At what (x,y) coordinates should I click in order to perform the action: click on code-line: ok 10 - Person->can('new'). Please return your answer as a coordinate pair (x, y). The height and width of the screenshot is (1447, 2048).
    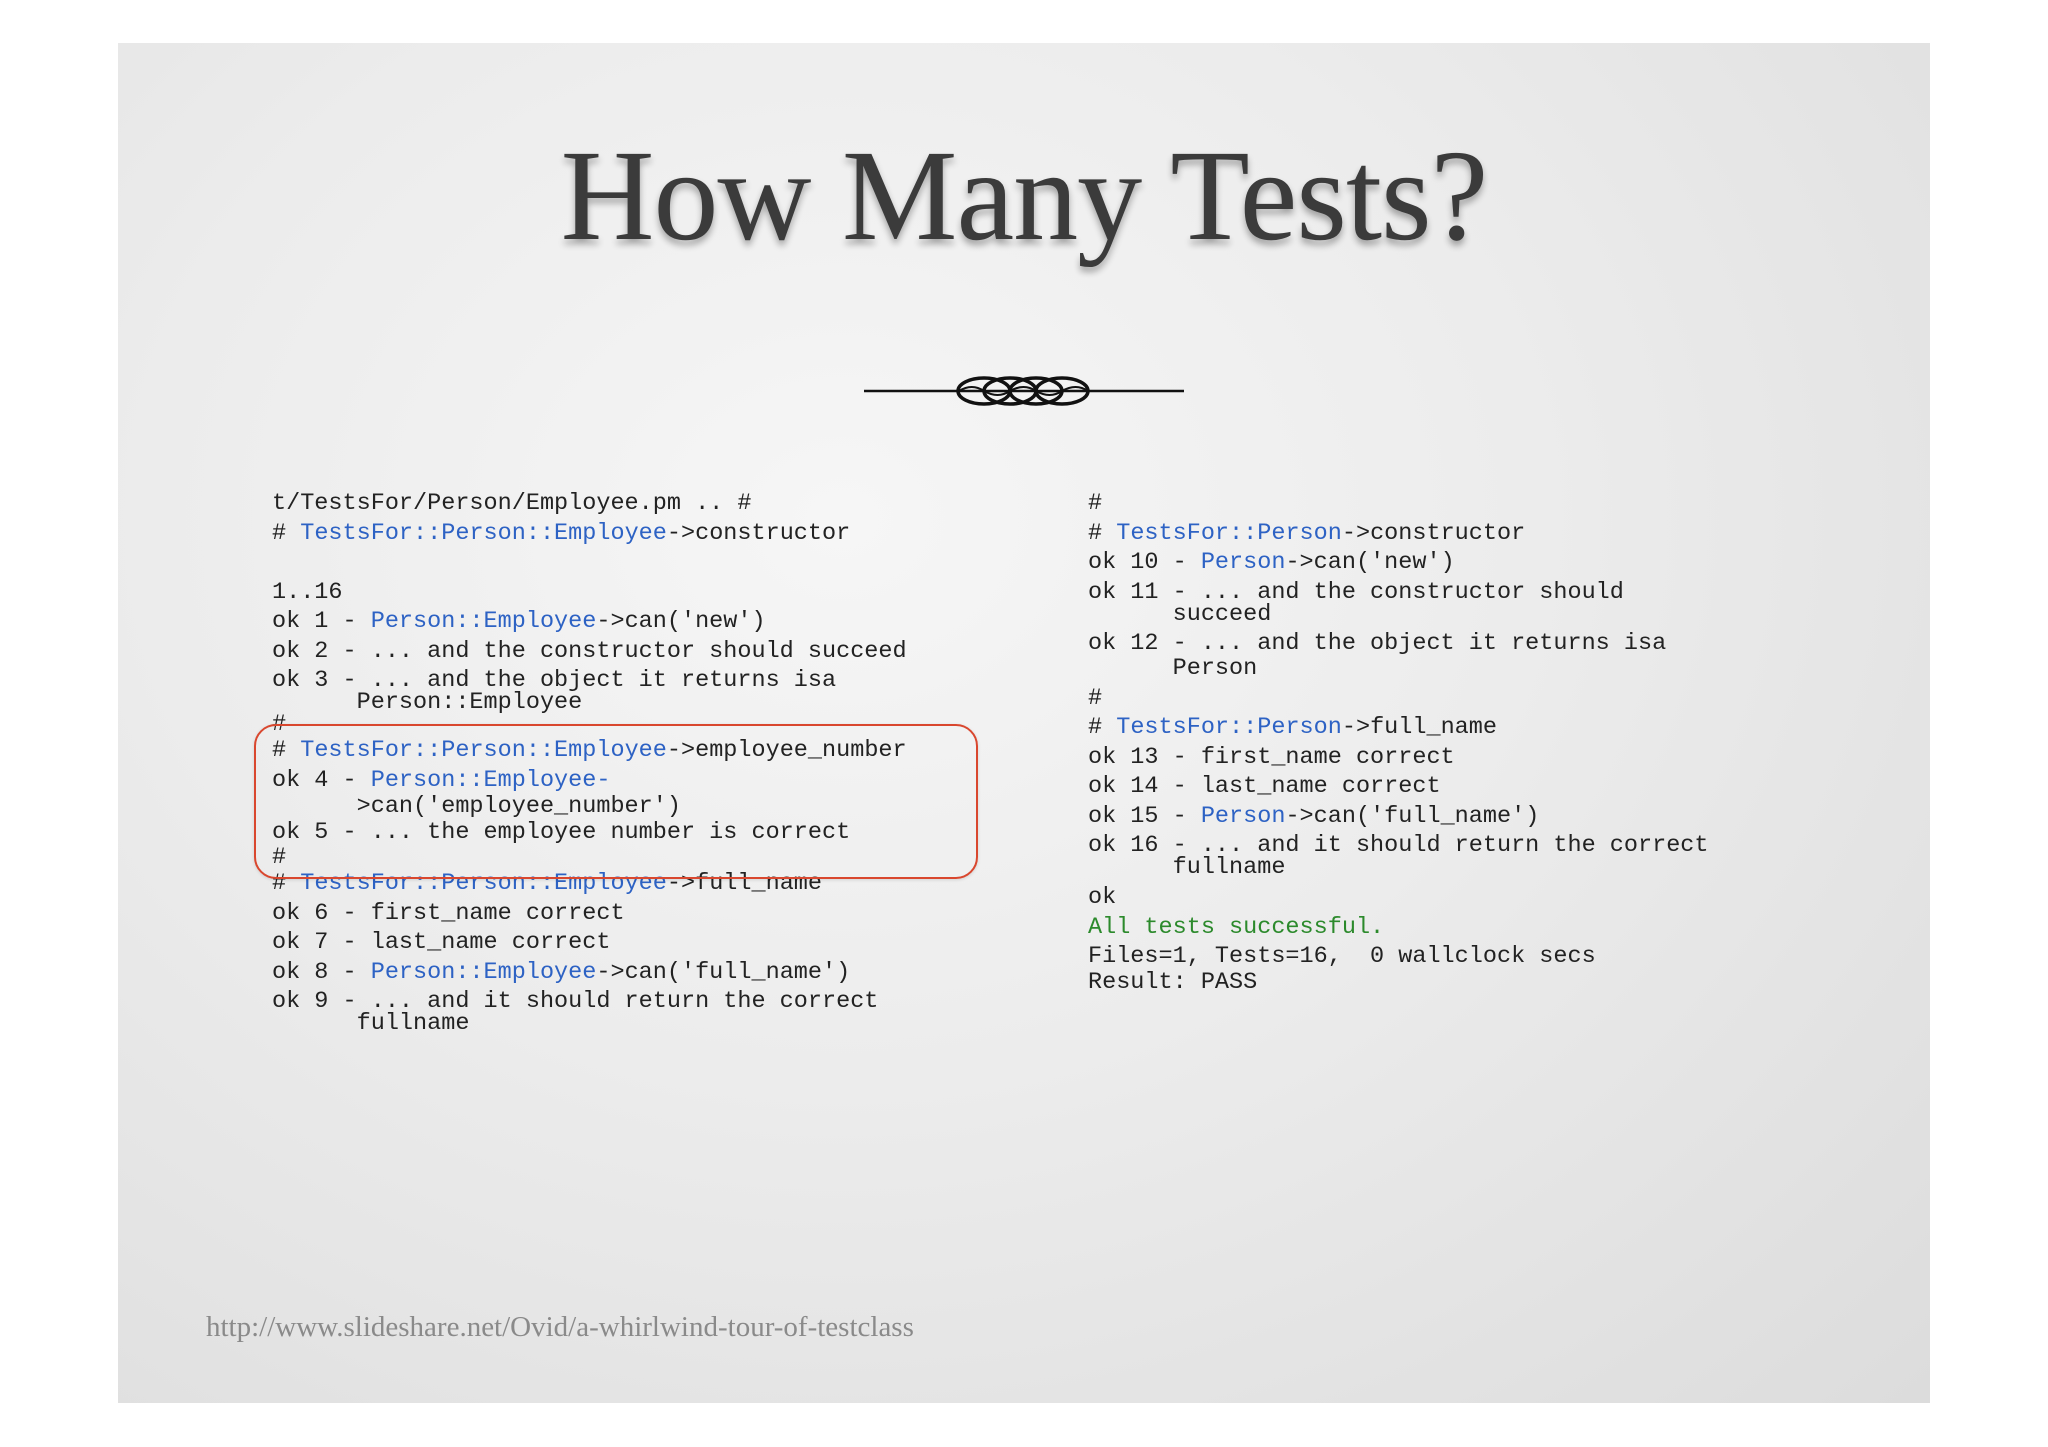
    Looking at the image, I should click on (1468, 563).